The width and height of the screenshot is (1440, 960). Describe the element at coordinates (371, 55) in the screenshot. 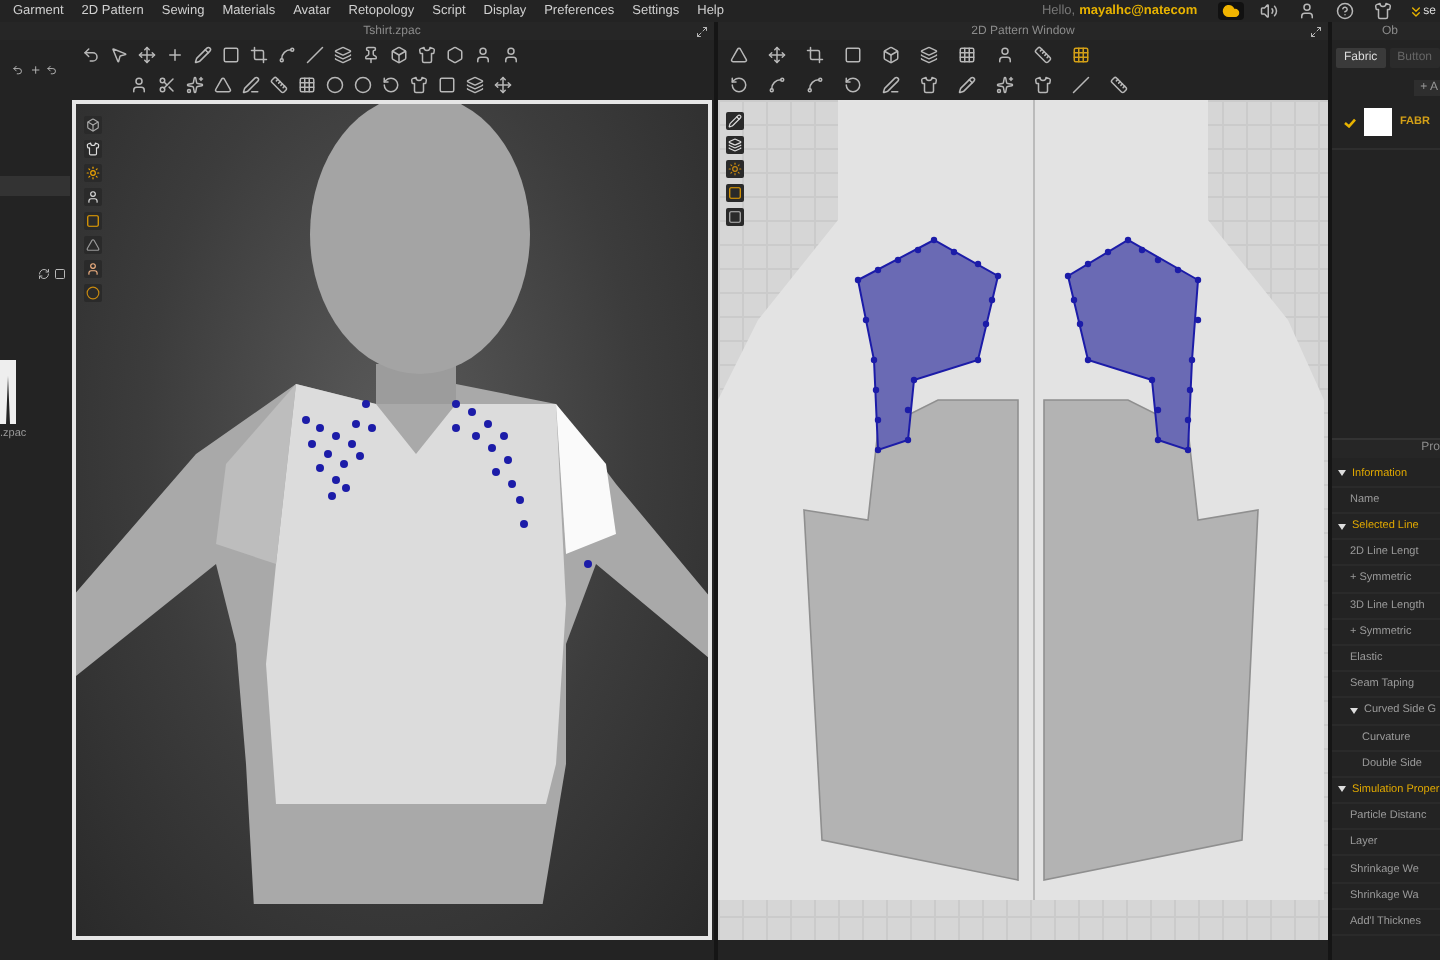

I see `pin-icon` at that location.